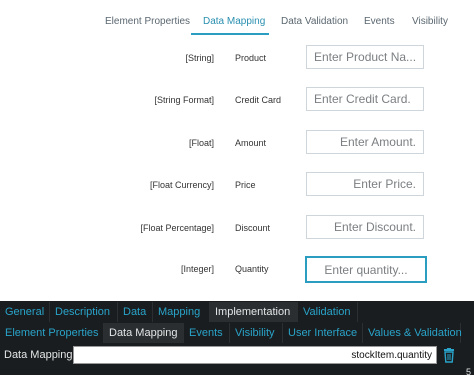  What do you see at coordinates (230, 34) in the screenshot?
I see `active-tab-underline` at bounding box center [230, 34].